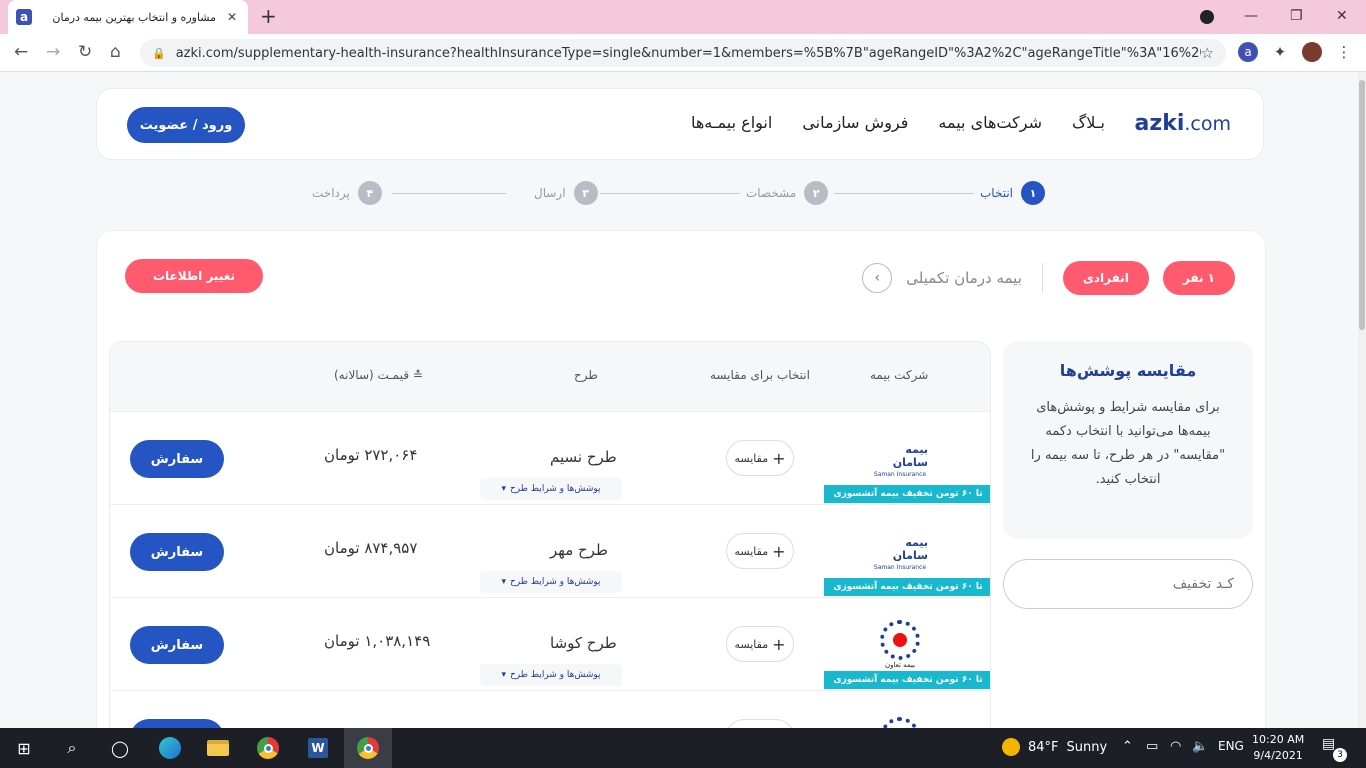 Image resolution: width=1366 pixels, height=768 pixels. I want to click on plan-name: طرح نسیم, so click(583, 457).